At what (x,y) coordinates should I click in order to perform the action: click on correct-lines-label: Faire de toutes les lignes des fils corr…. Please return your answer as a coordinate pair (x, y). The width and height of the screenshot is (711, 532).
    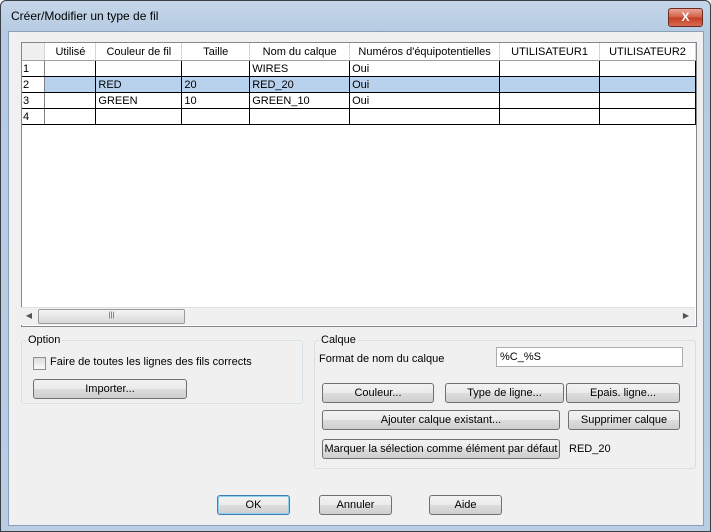
    Looking at the image, I should click on (151, 362).